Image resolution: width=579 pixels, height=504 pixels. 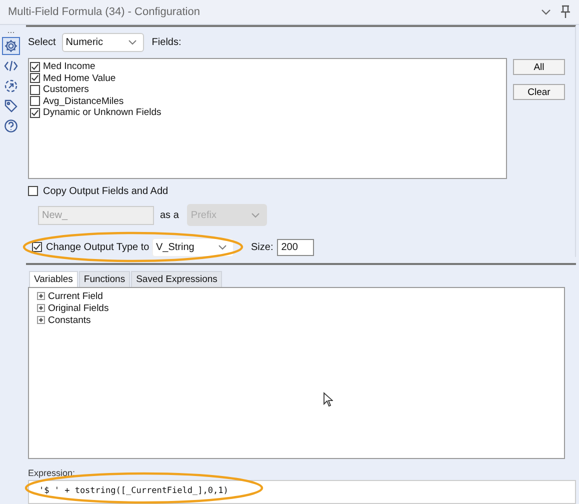 I want to click on field-name: Avg_DistanceMiles, so click(x=83, y=101).